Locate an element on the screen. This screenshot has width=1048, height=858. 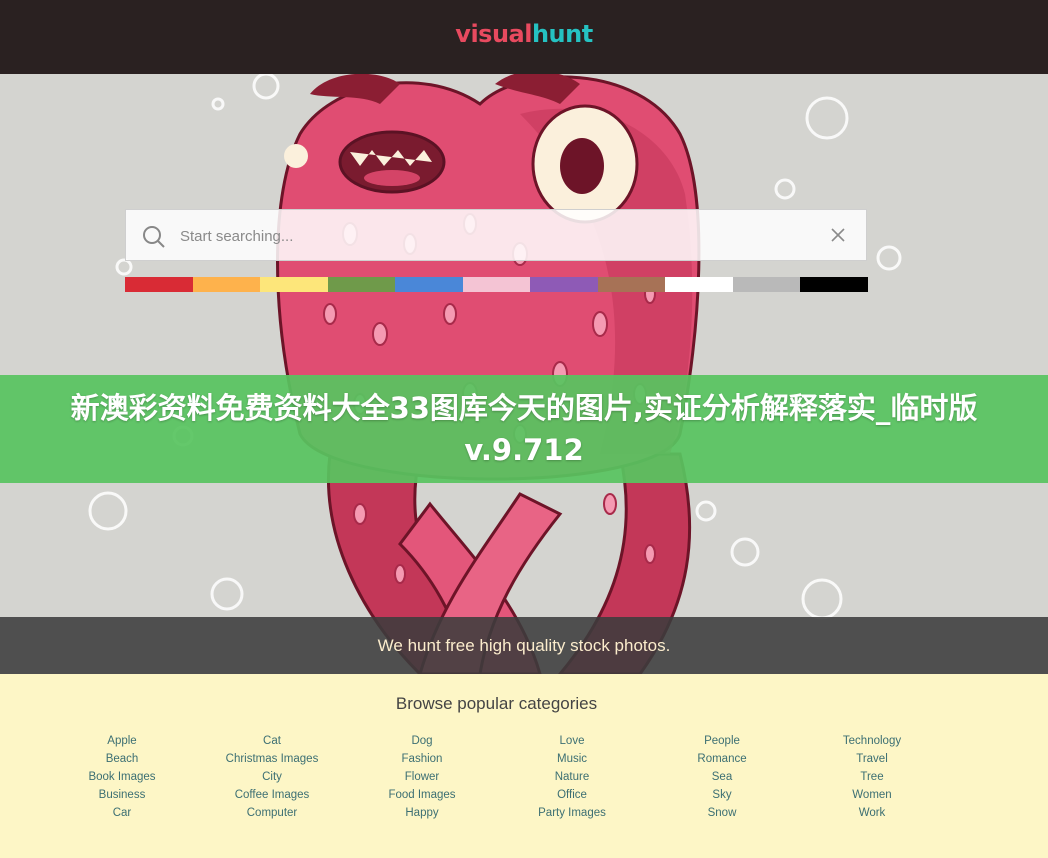
category-link: Sky is located at coordinates (722, 795).